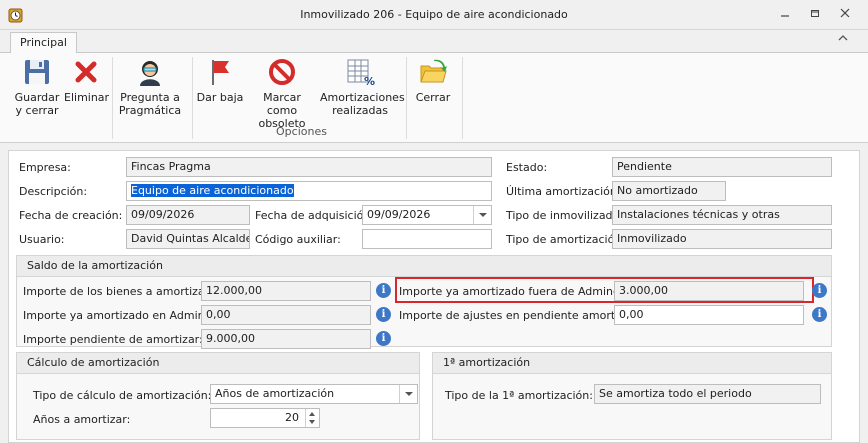 The image size is (868, 443). What do you see at coordinates (42, 239) in the screenshot?
I see `usuario-label: Usuario:` at bounding box center [42, 239].